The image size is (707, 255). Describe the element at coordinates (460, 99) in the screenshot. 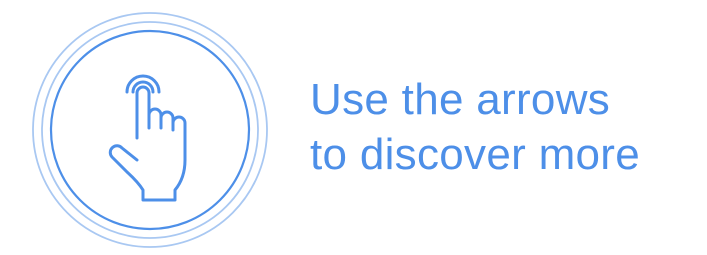

I see `hint-line-1: Use the arrows` at that location.